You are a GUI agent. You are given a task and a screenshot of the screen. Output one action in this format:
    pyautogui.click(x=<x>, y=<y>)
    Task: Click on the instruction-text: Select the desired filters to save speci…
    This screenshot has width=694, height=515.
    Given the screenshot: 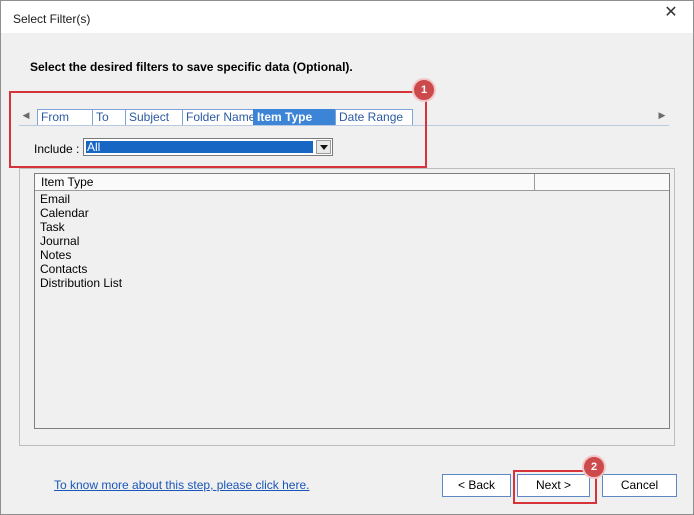 What is the action you would take?
    pyautogui.click(x=191, y=67)
    